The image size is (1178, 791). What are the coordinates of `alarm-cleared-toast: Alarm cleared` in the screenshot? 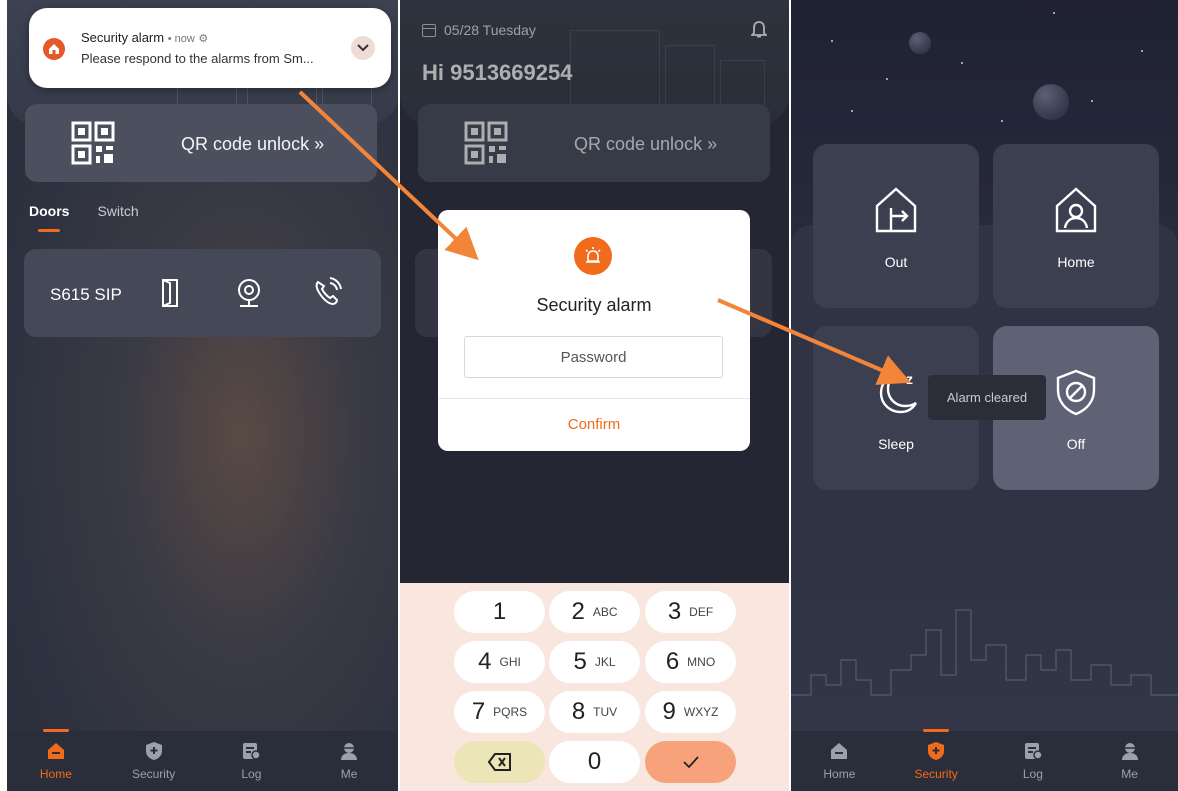 It's located at (987, 397).